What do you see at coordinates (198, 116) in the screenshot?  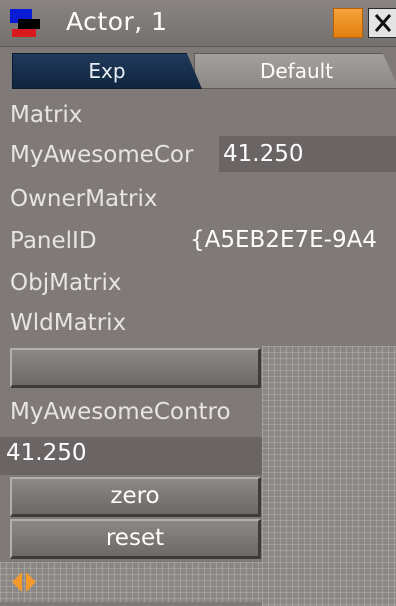 I see `property-matrix: Matrix` at bounding box center [198, 116].